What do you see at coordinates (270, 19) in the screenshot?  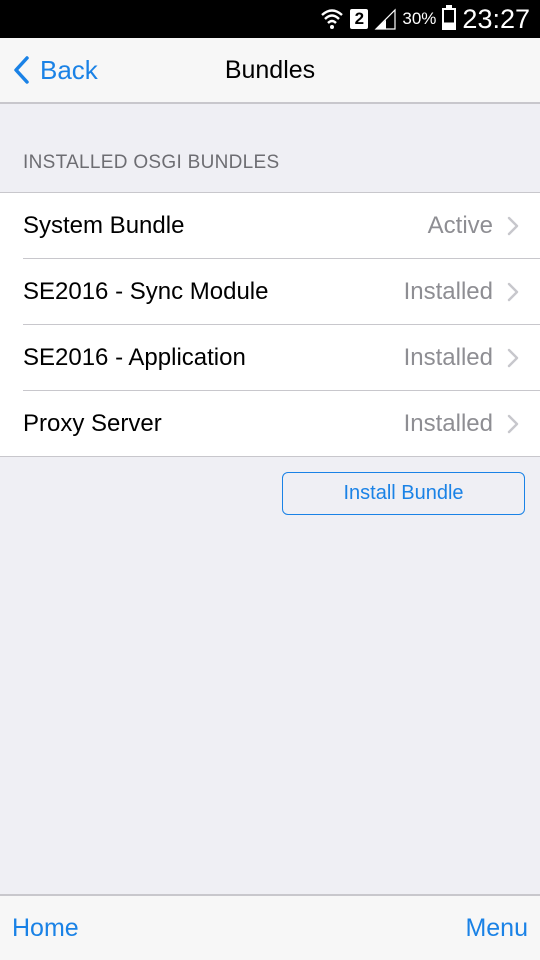 I see `status-bar: 2 30% 23:27` at bounding box center [270, 19].